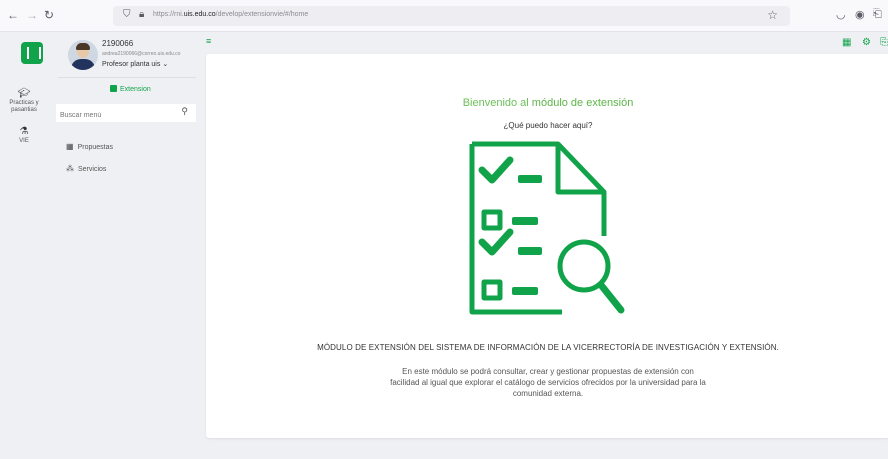 The width and height of the screenshot is (888, 459). Describe the element at coordinates (184, 111) in the screenshot. I see `search-icon: ⚲` at that location.